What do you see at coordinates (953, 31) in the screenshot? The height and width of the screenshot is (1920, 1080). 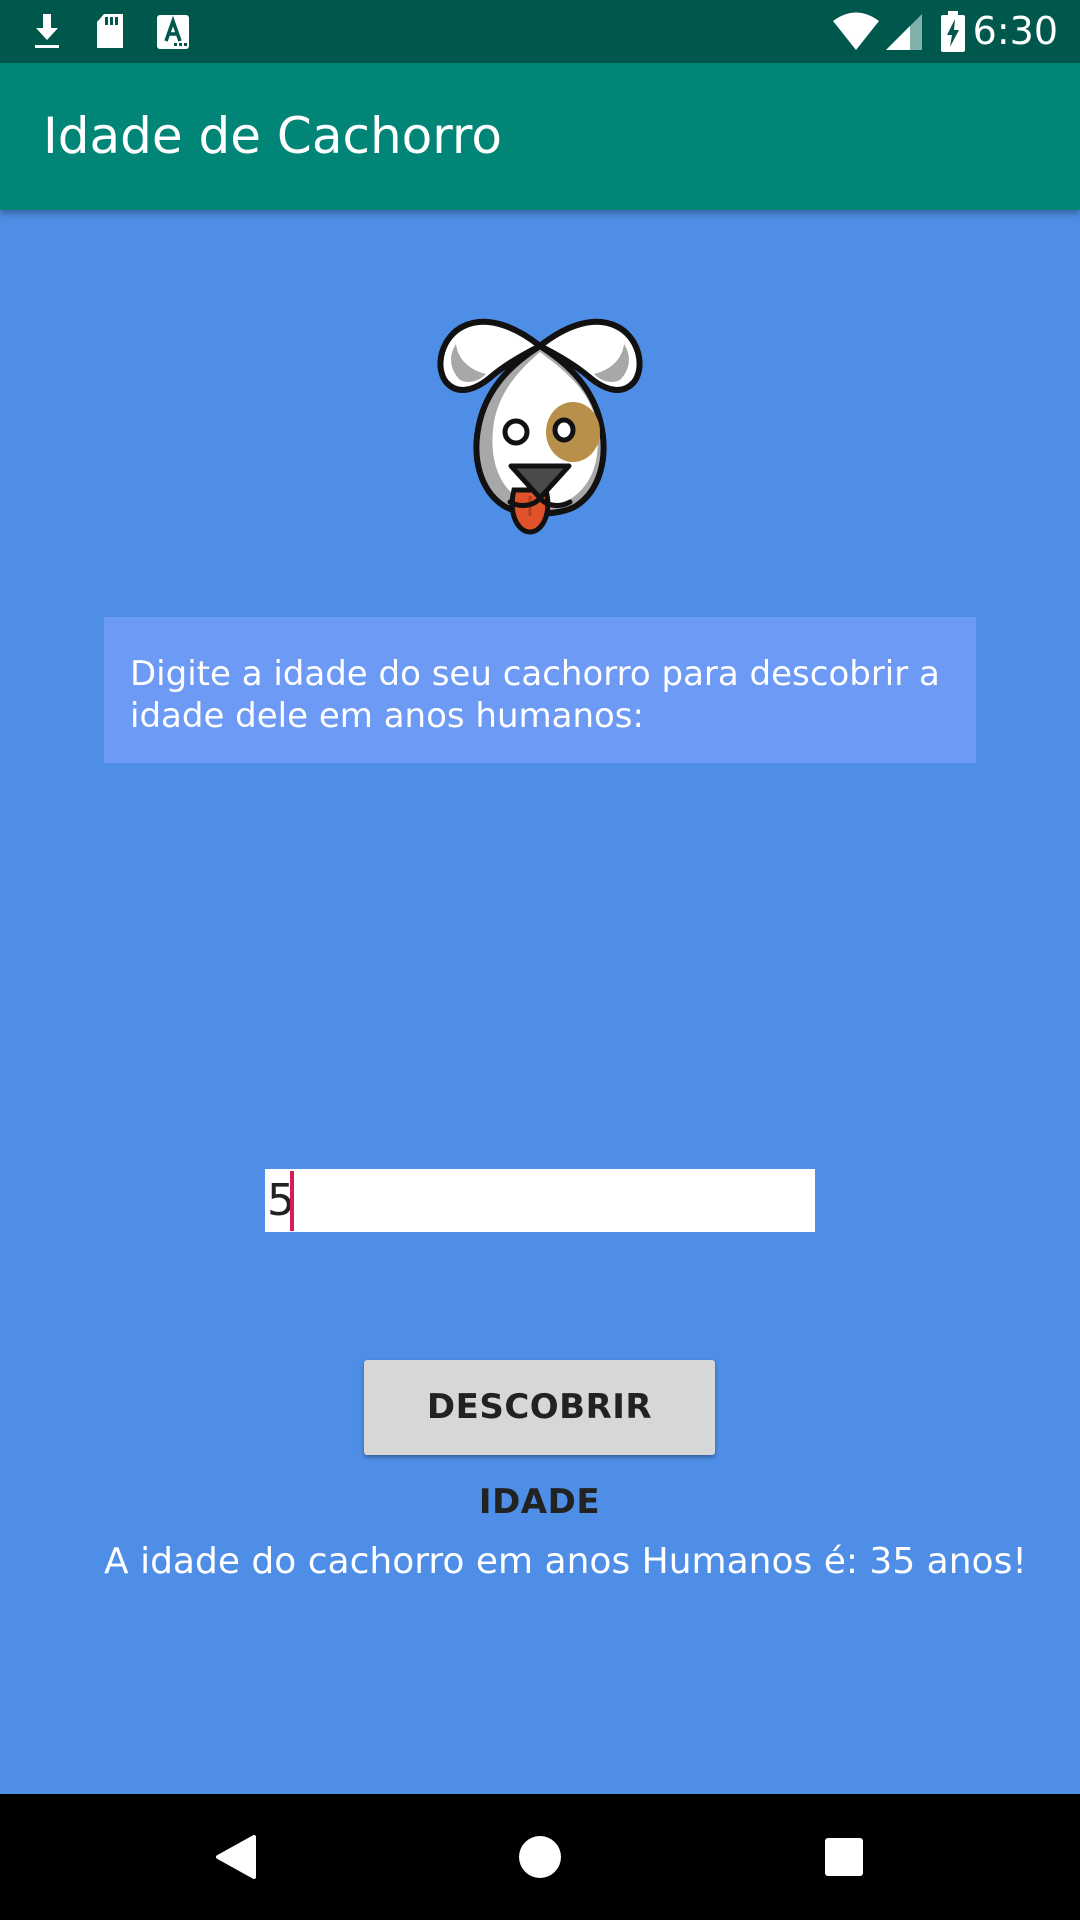 I see `battery-charging-icon` at bounding box center [953, 31].